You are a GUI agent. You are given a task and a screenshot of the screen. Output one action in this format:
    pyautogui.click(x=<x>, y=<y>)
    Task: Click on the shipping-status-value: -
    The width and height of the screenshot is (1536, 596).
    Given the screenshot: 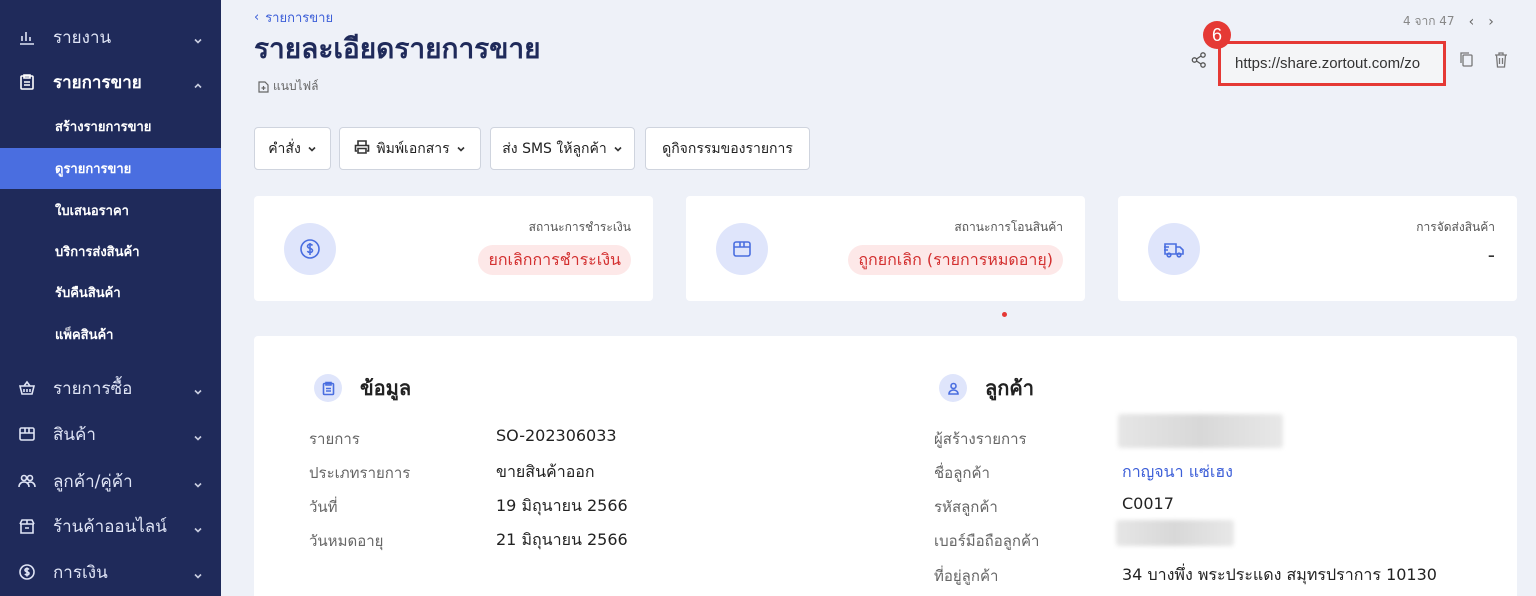 What is the action you would take?
    pyautogui.click(x=1491, y=255)
    